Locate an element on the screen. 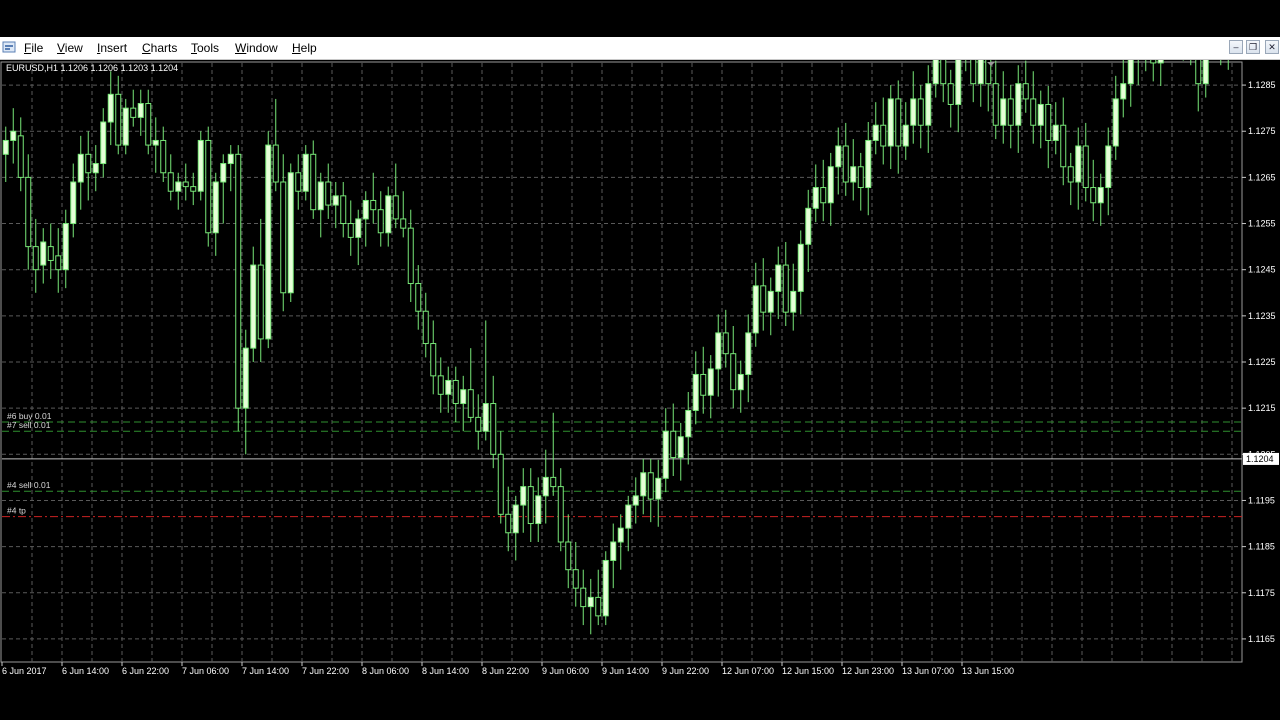 This screenshot has width=1280, height=720. x-tick-label: 8 Jun 14:00 is located at coordinates (445, 671).